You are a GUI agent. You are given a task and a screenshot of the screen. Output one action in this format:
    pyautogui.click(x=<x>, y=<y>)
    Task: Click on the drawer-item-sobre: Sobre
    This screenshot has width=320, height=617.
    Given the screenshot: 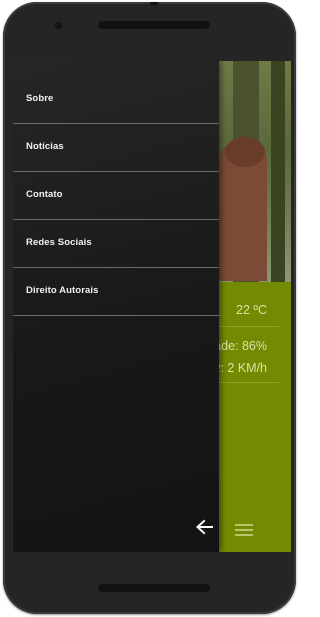 What is the action you would take?
    pyautogui.click(x=116, y=100)
    